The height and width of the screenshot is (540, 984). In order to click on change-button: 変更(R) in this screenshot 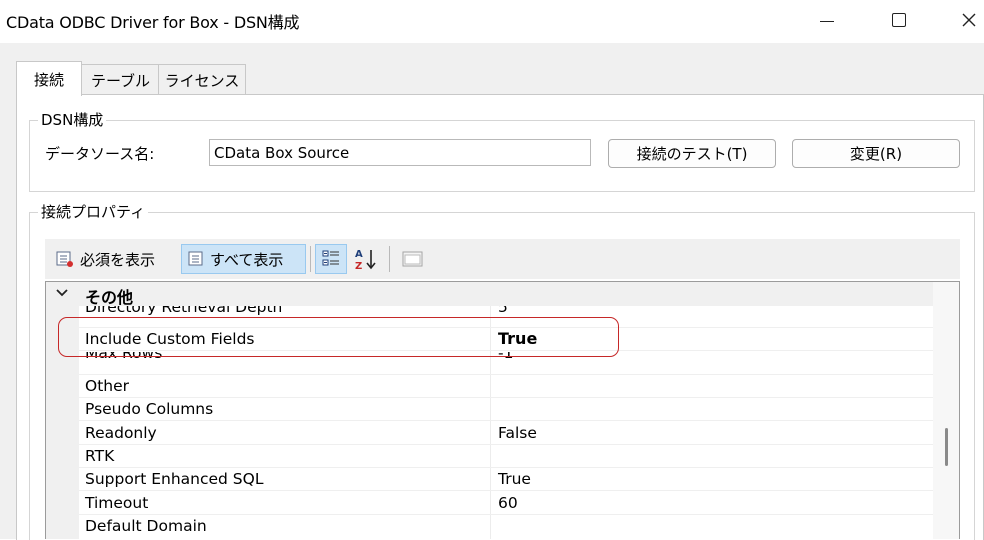, I will do `click(876, 153)`.